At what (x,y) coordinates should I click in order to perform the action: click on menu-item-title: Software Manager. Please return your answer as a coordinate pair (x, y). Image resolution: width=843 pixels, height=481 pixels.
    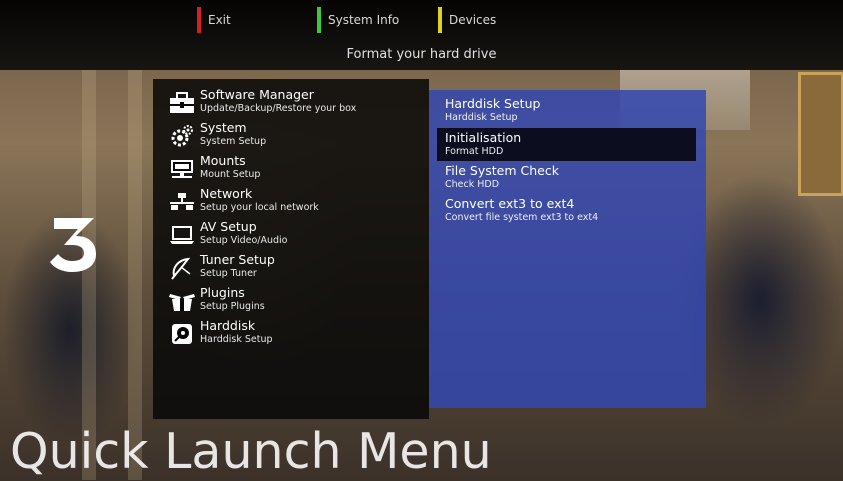
    Looking at the image, I should click on (257, 94).